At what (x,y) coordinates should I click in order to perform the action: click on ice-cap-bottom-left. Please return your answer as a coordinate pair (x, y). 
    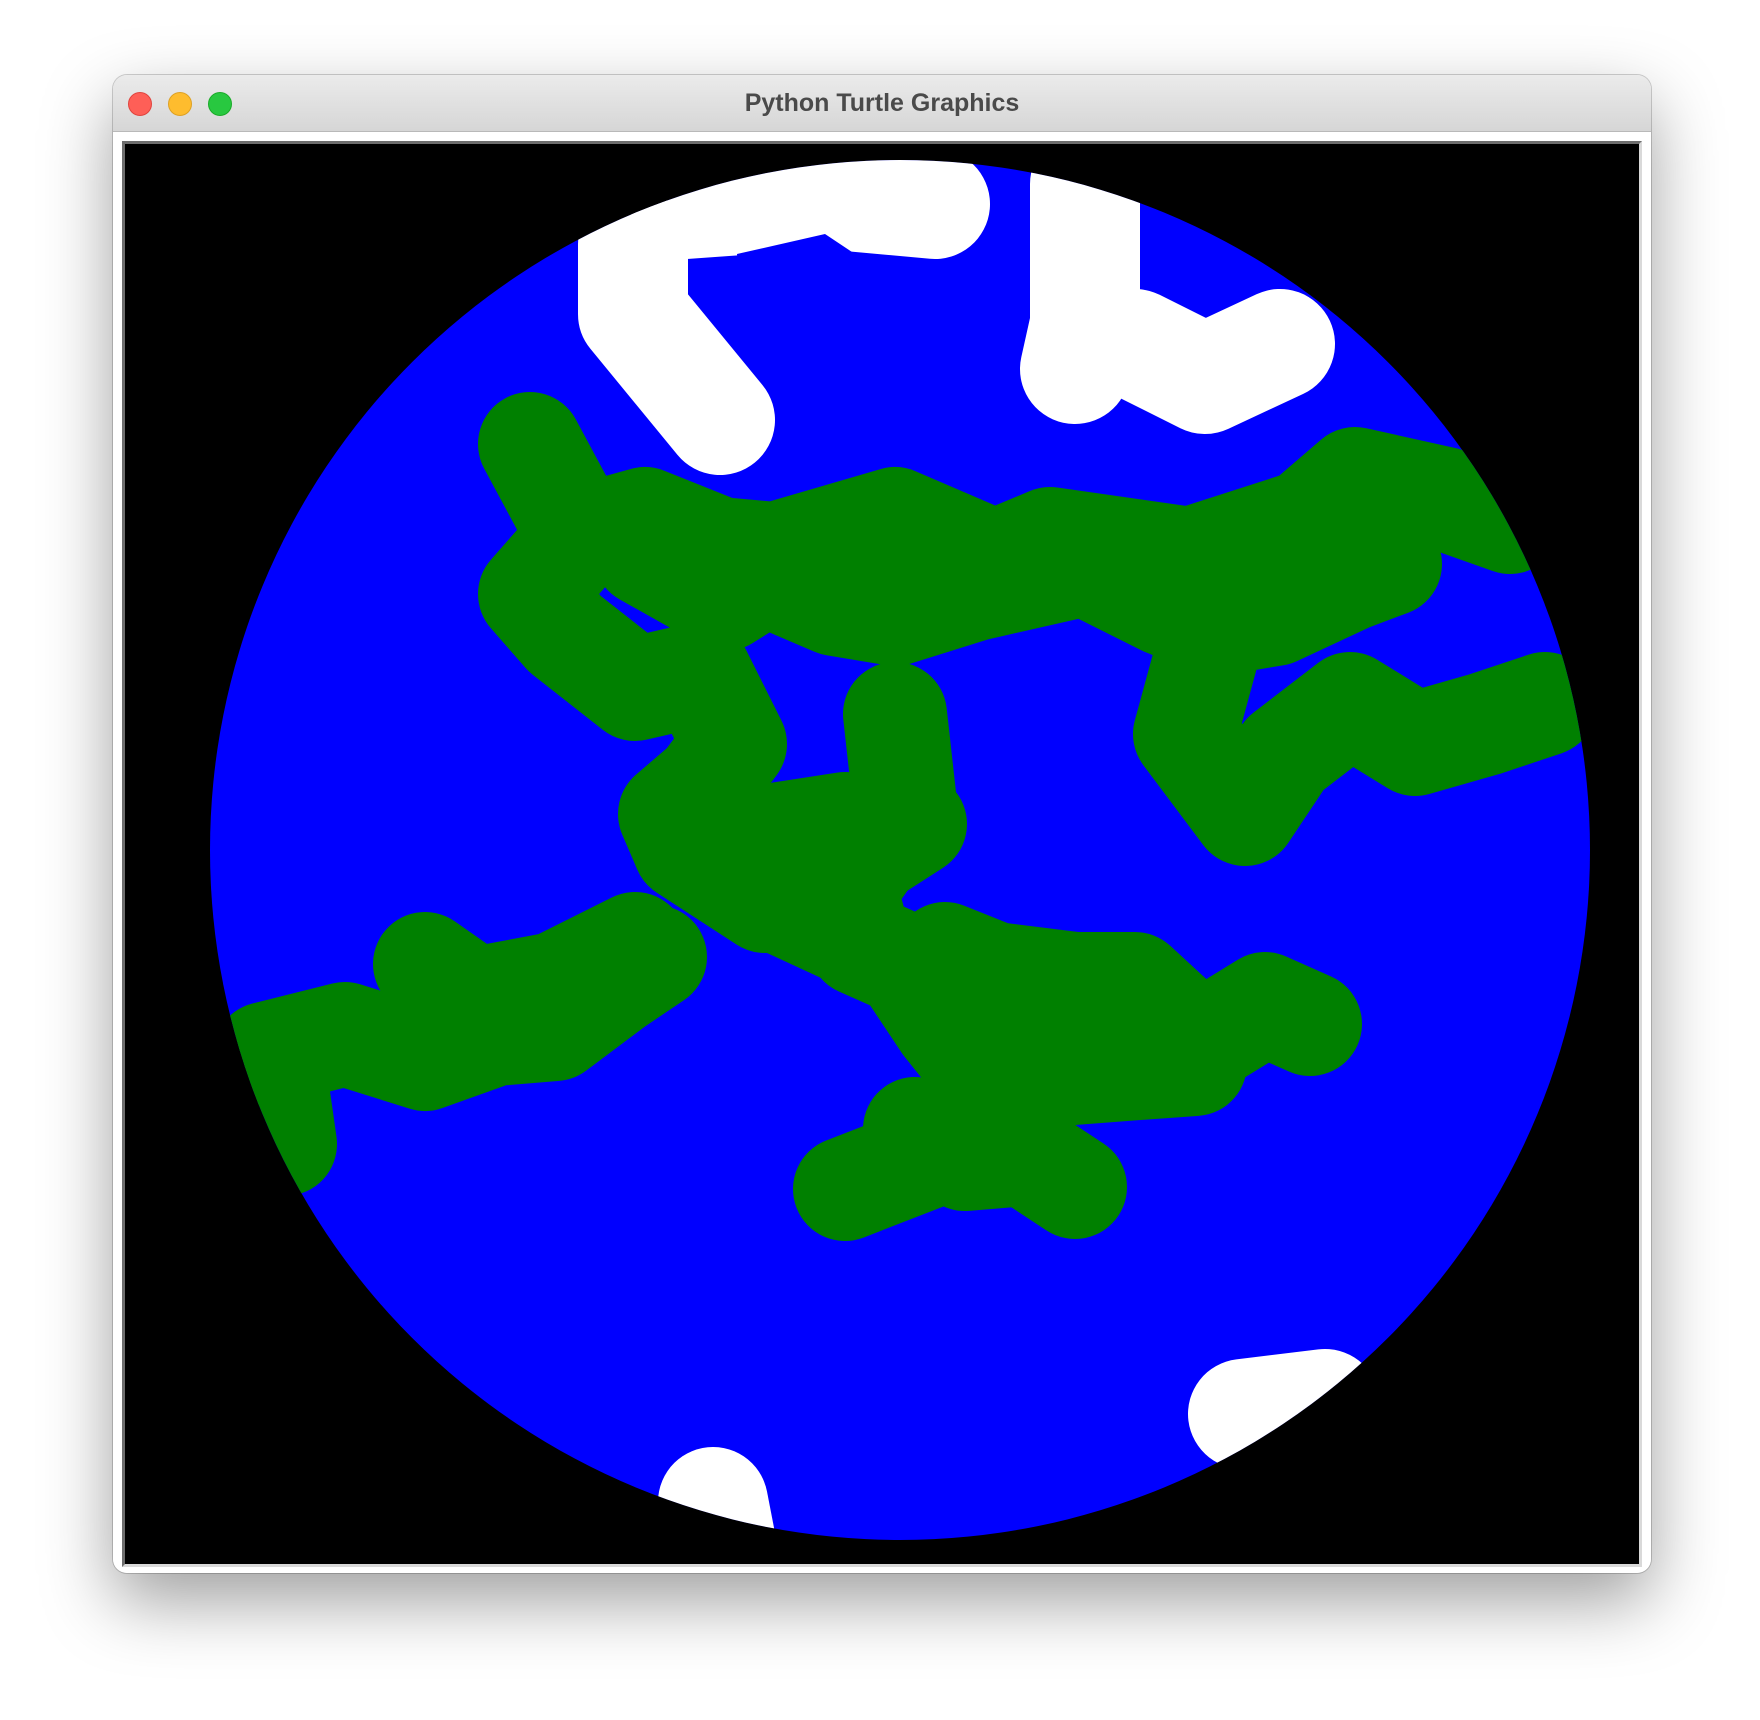
    Looking at the image, I should click on (719, 1493).